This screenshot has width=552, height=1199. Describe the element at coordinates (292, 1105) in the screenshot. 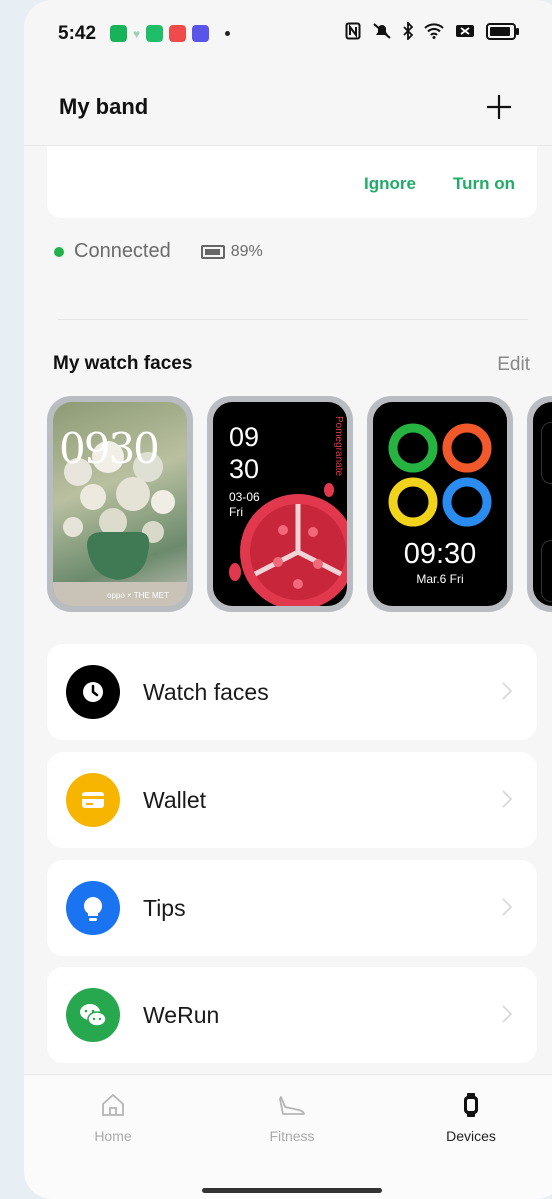

I see `shoe-icon` at that location.